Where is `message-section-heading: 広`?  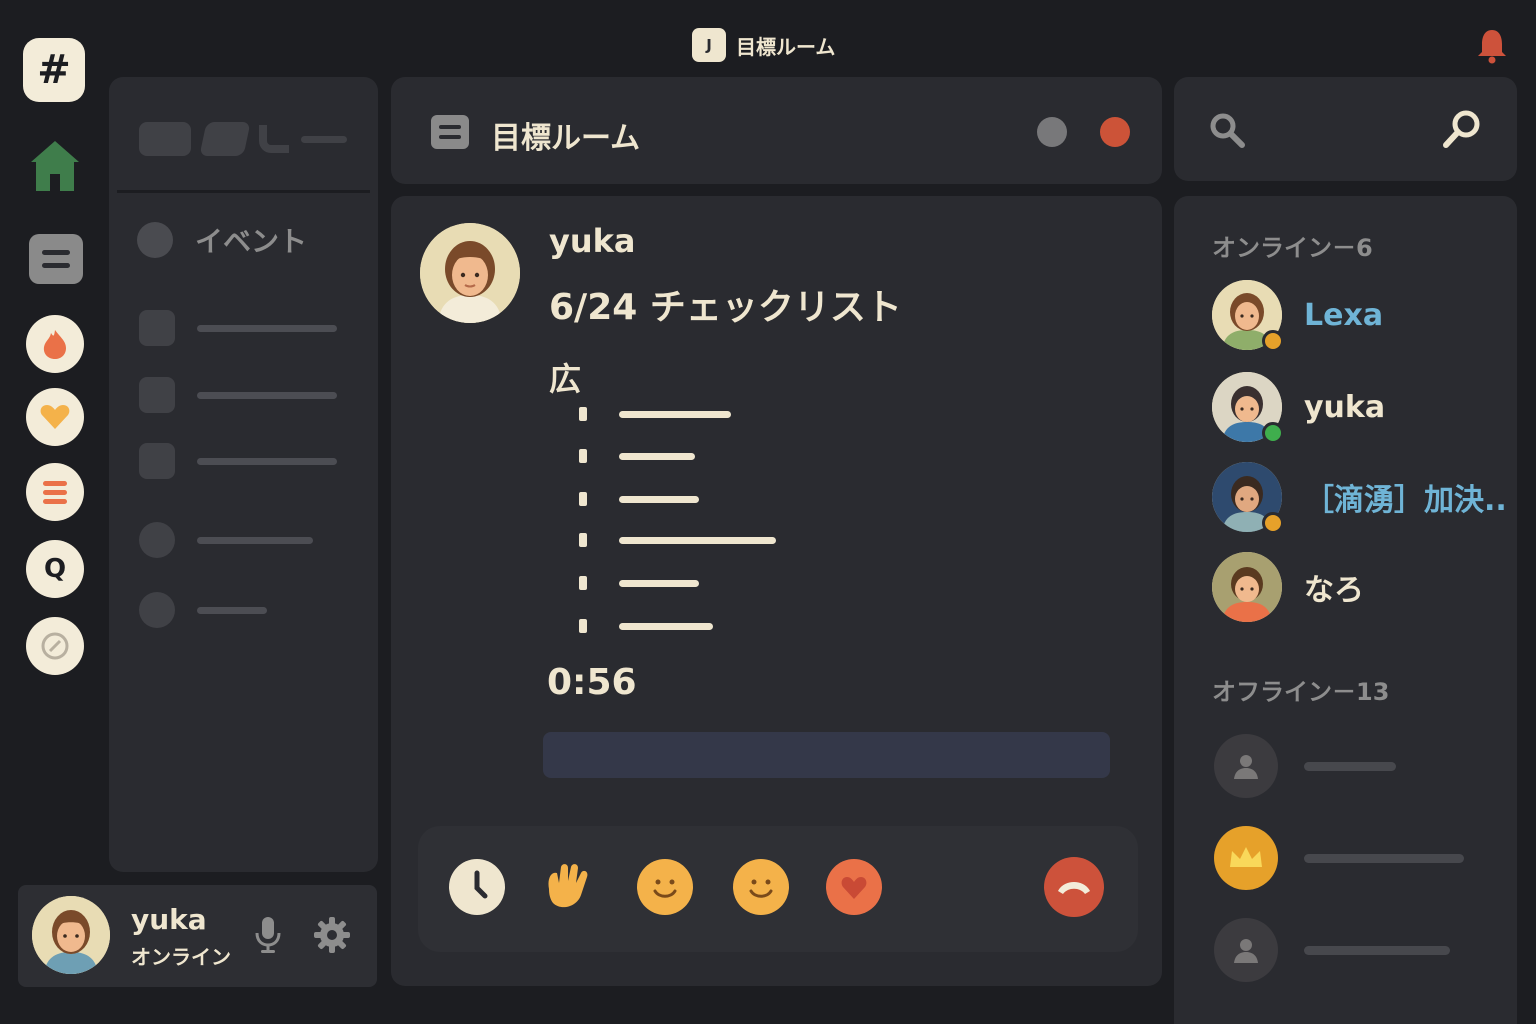 message-section-heading: 広 is located at coordinates (565, 379).